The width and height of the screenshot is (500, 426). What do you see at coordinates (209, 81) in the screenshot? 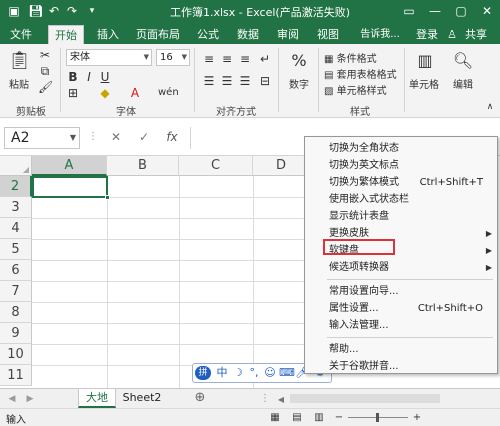
I see `align-left-icon: ☰` at bounding box center [209, 81].